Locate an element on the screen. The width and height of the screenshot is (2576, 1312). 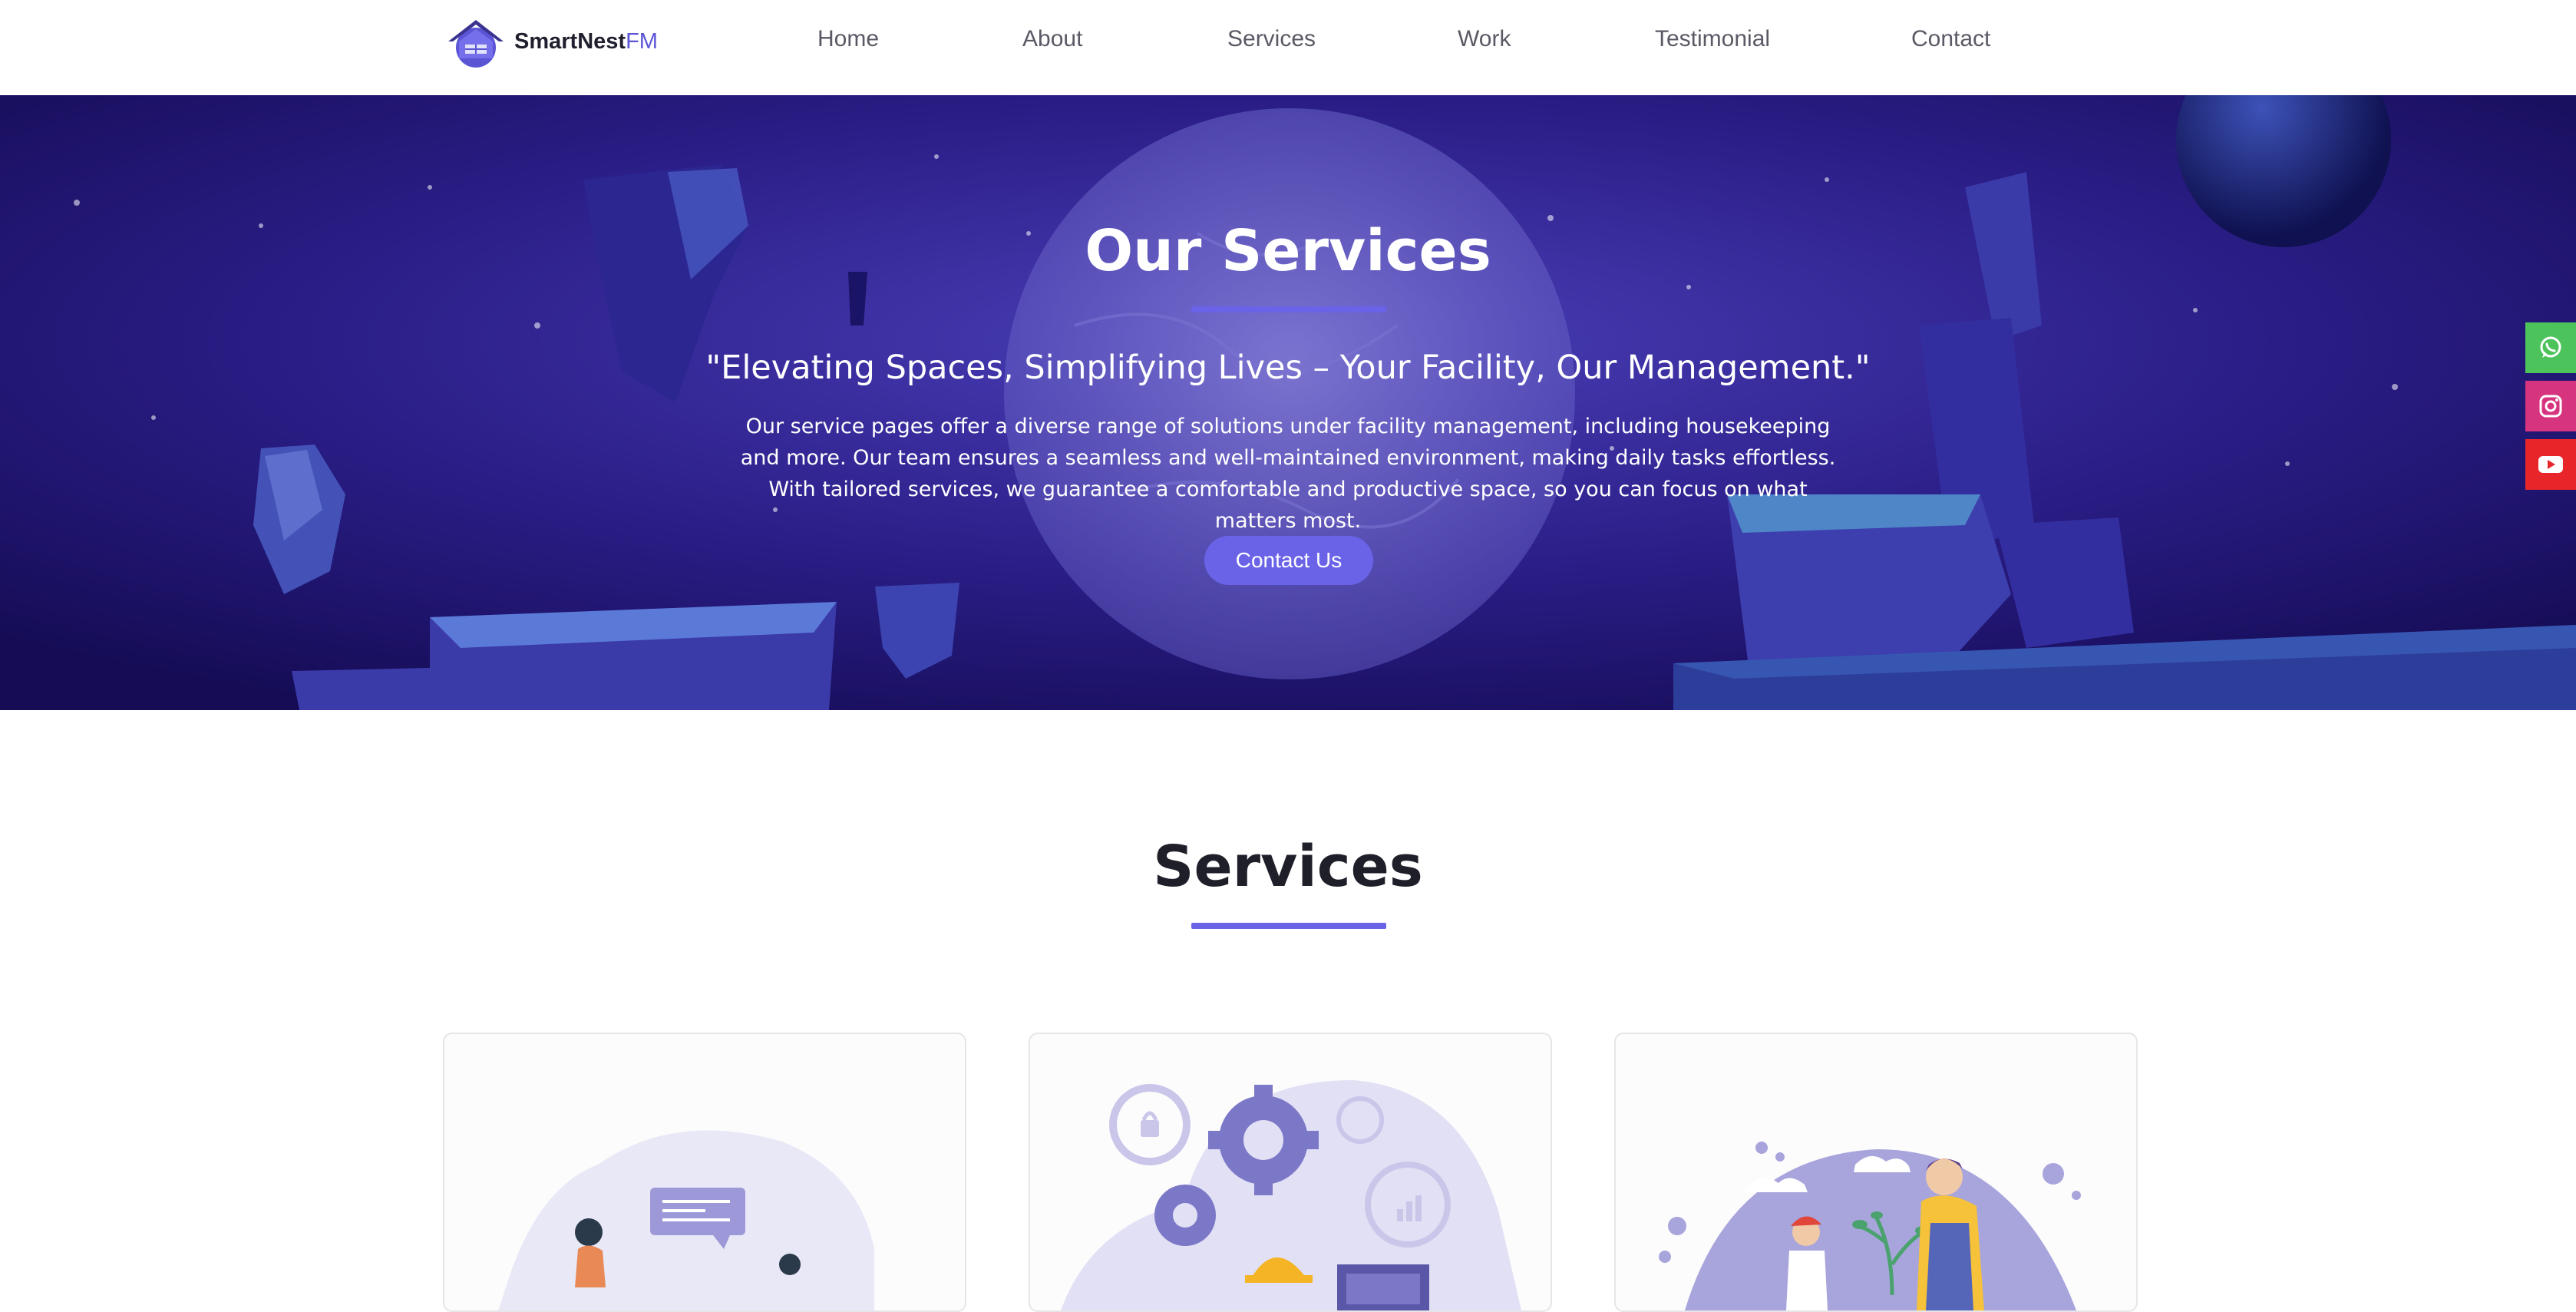
youtube-icon is located at coordinates (2550, 464).